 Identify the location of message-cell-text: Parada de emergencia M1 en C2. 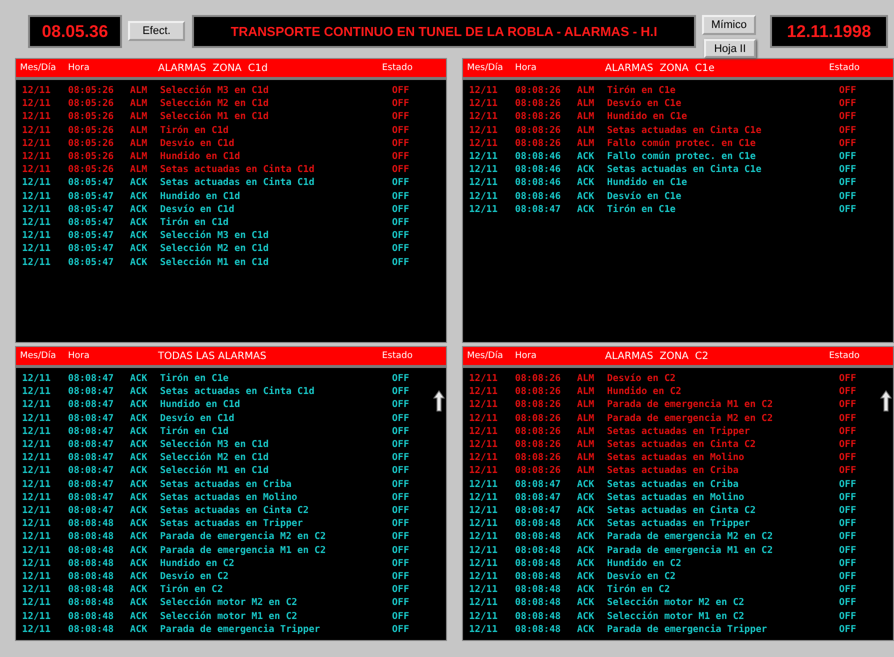
(690, 550).